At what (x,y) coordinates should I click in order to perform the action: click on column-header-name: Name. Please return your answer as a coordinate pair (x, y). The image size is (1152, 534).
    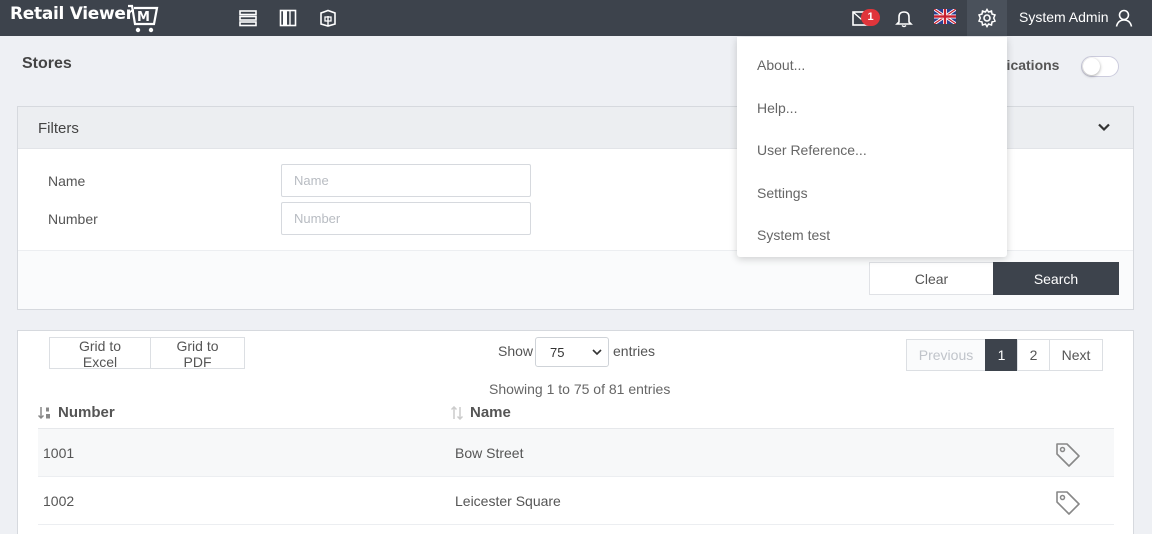
    Looking at the image, I should click on (480, 412).